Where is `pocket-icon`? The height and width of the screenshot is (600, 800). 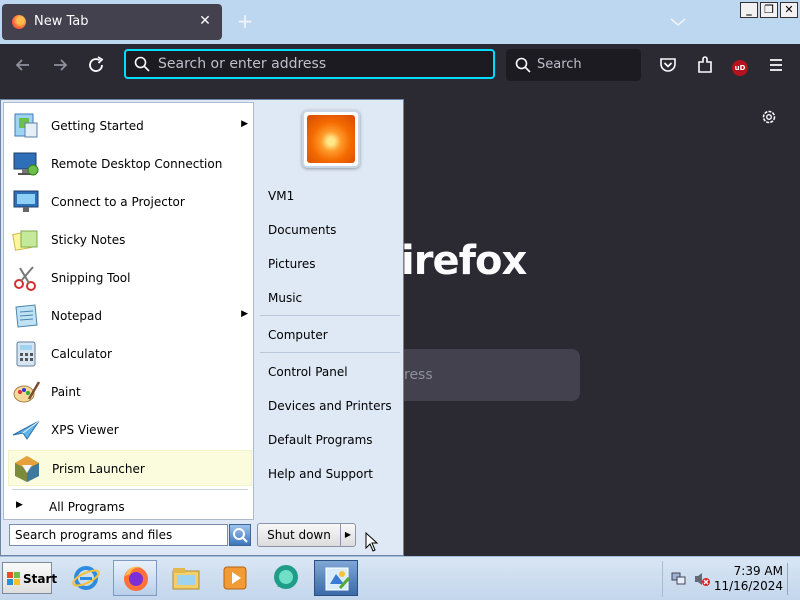 pocket-icon is located at coordinates (668, 65).